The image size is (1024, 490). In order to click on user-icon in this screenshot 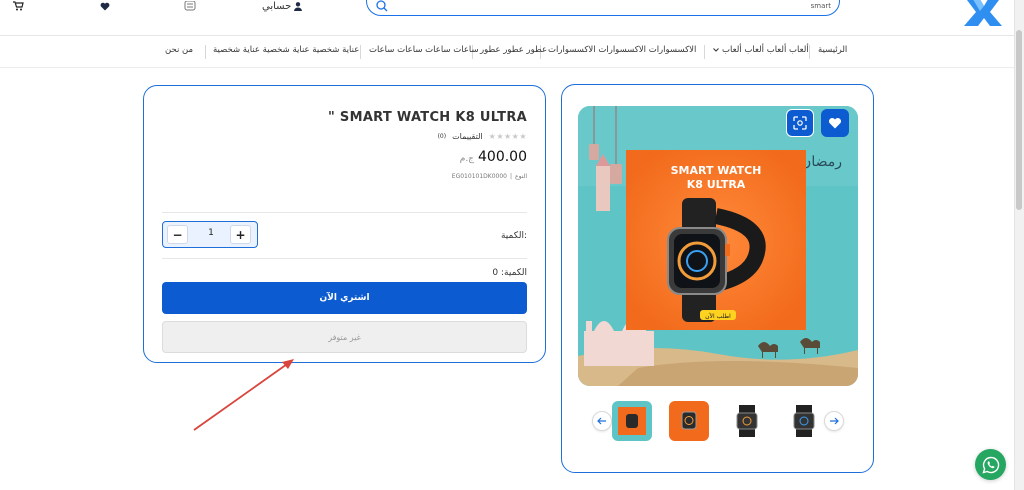, I will do `click(298, 6)`.